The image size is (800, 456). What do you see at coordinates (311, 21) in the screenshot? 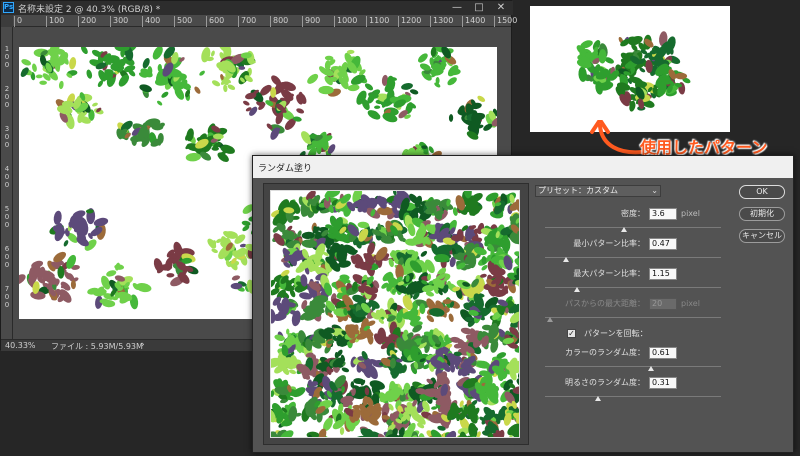
I see `ruler-tick-label: 900` at bounding box center [311, 21].